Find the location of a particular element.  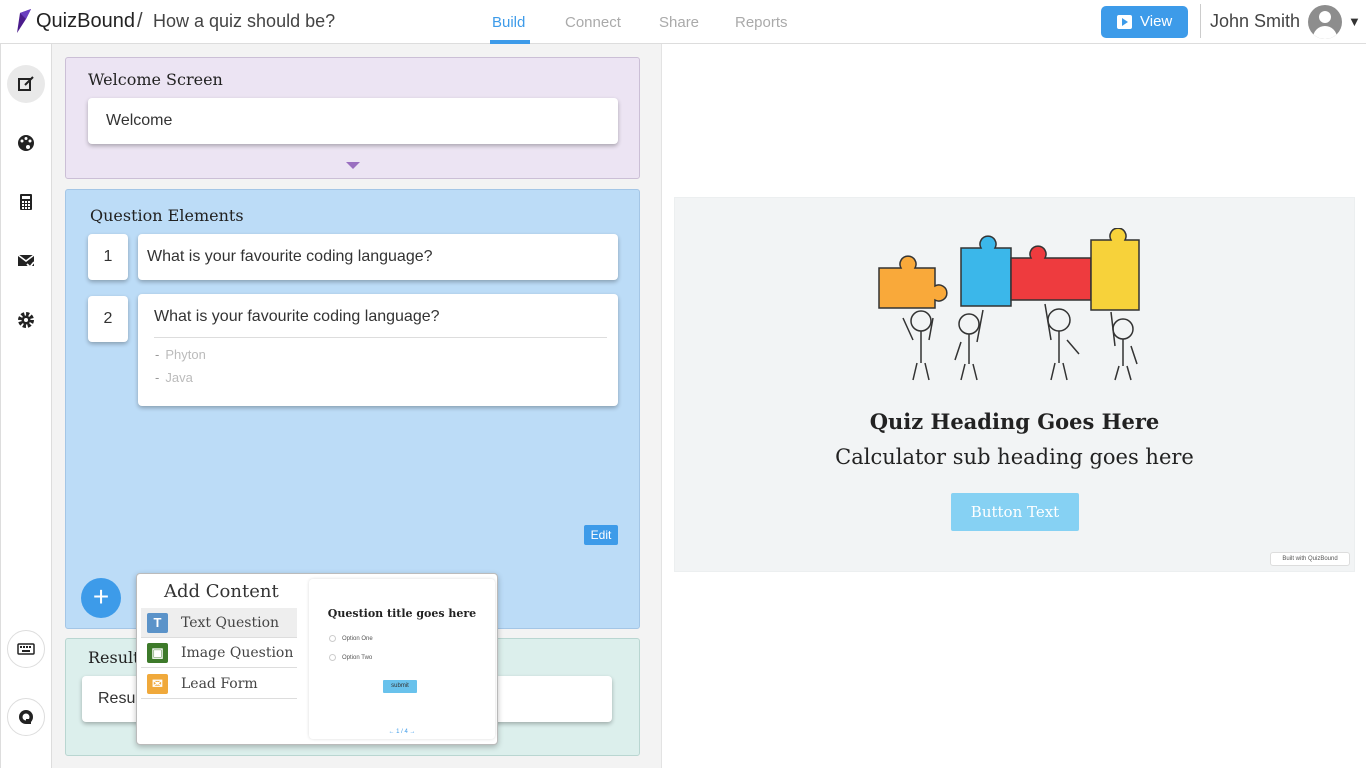

image-icon: ▣ is located at coordinates (157, 653).